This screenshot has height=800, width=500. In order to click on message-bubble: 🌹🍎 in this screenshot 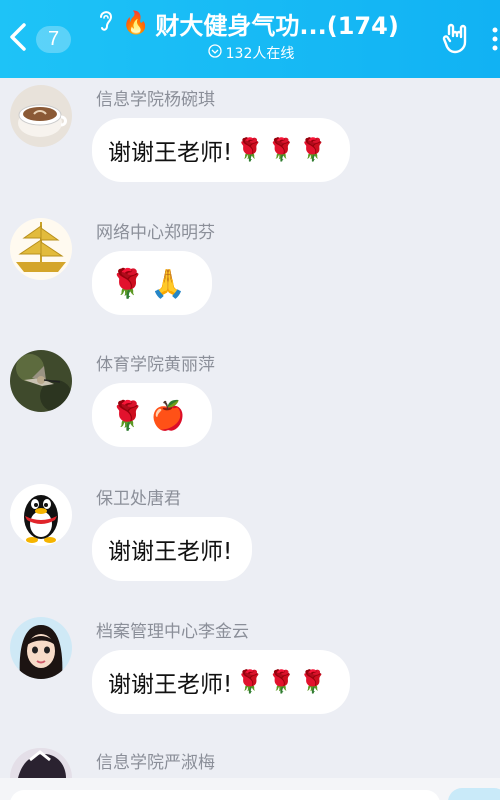, I will do `click(152, 415)`.